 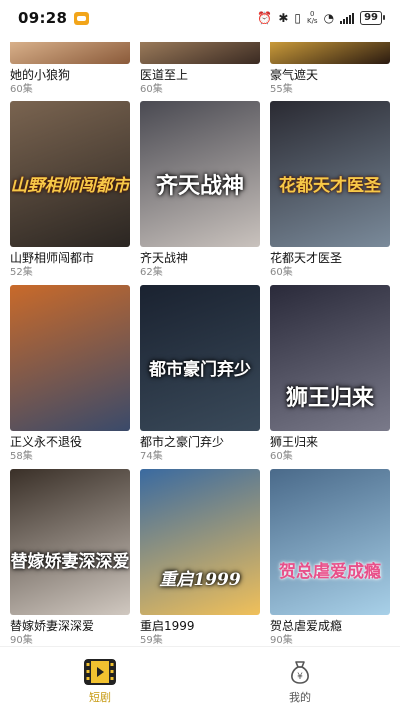 What do you see at coordinates (70, 562) in the screenshot?
I see `poster-title-art: 替嫁娇妻深深爱` at bounding box center [70, 562].